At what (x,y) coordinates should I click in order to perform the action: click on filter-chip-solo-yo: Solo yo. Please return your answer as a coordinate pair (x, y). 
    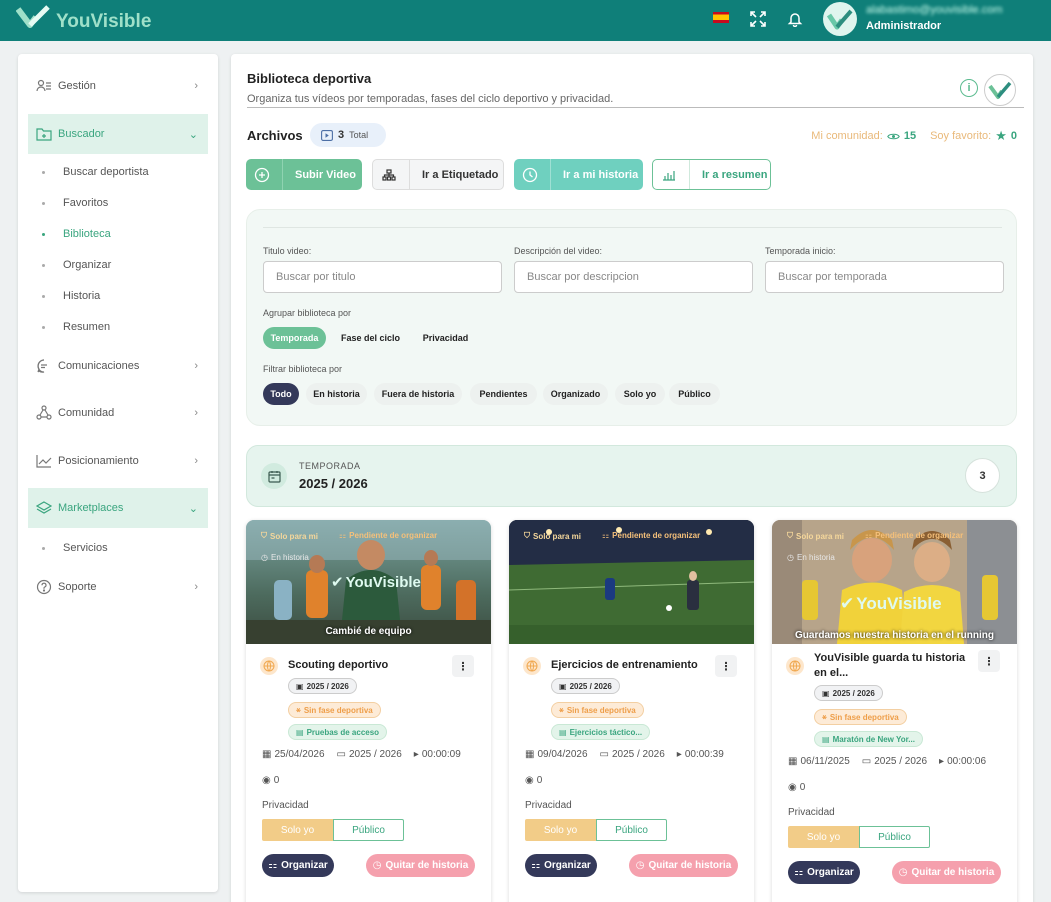
    Looking at the image, I should click on (640, 394).